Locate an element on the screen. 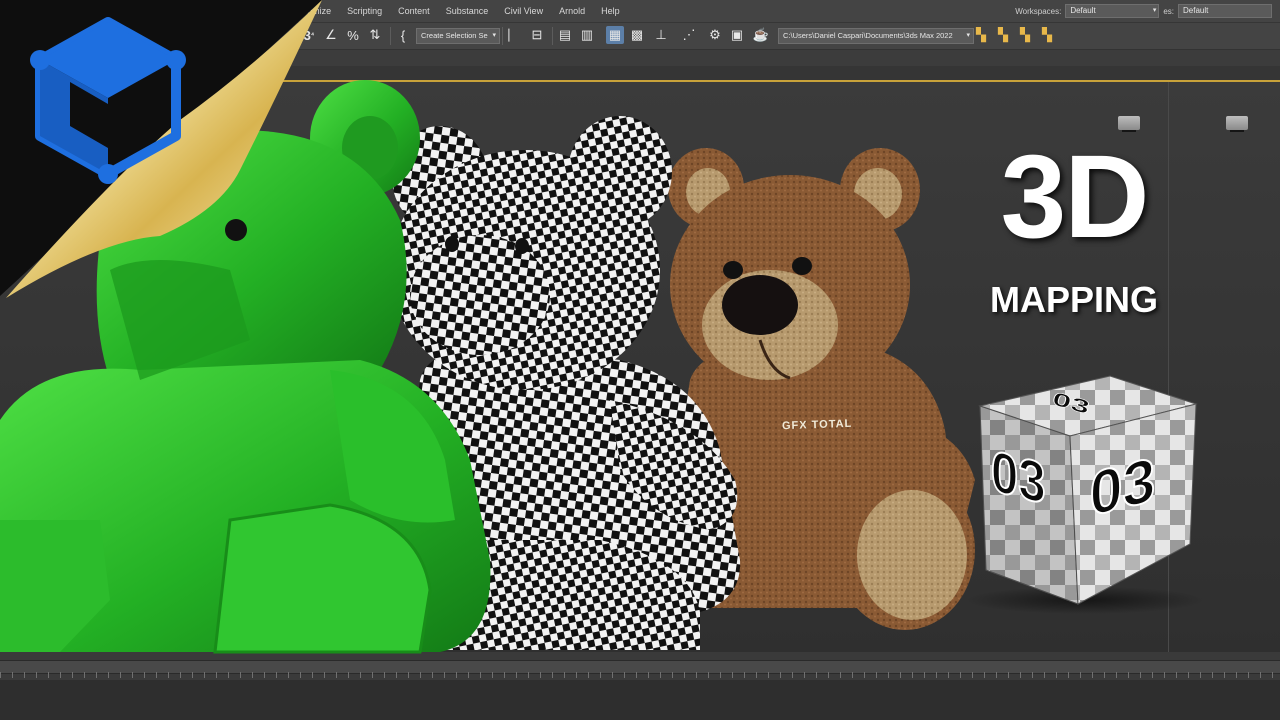 The width and height of the screenshot is (1280, 720). rendered-frame-icon: ▣ is located at coordinates (737, 35).